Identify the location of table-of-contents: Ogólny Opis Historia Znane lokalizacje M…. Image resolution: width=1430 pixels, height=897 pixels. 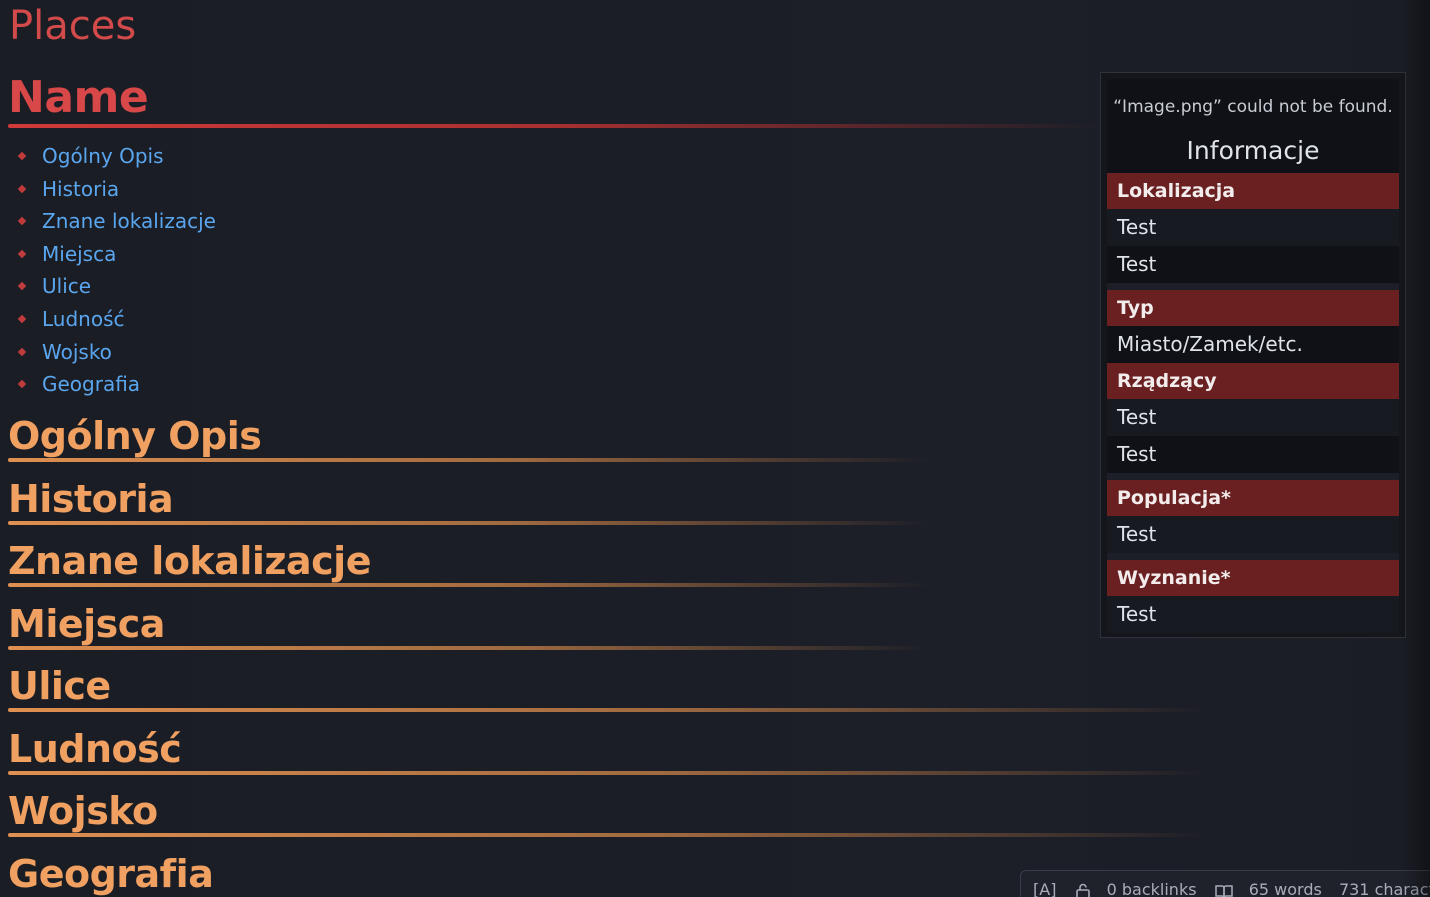
(116, 270).